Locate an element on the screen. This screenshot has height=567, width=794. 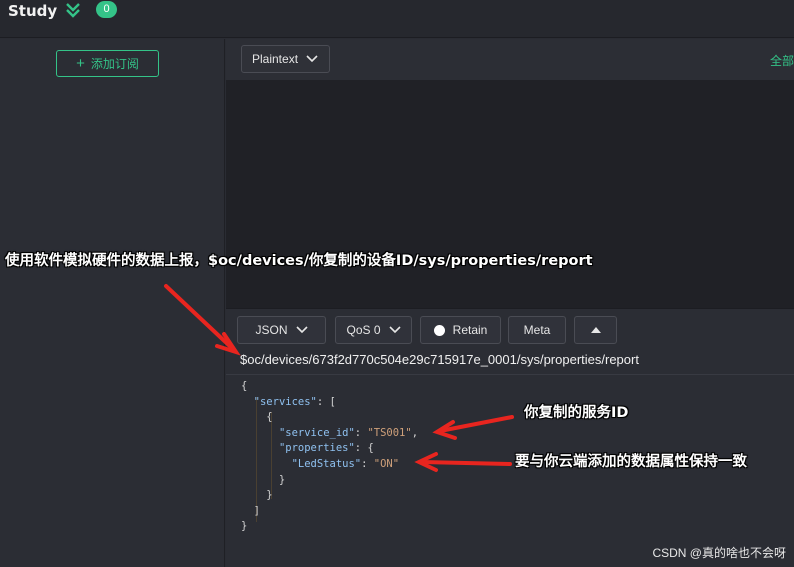
all-messages-tab: 全部 is located at coordinates (782, 60).